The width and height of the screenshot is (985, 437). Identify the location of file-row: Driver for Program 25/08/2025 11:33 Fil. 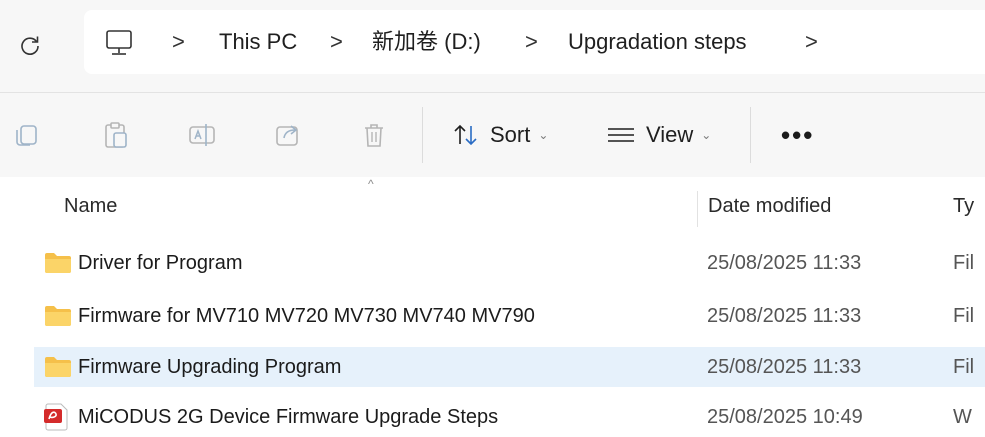
(509, 263).